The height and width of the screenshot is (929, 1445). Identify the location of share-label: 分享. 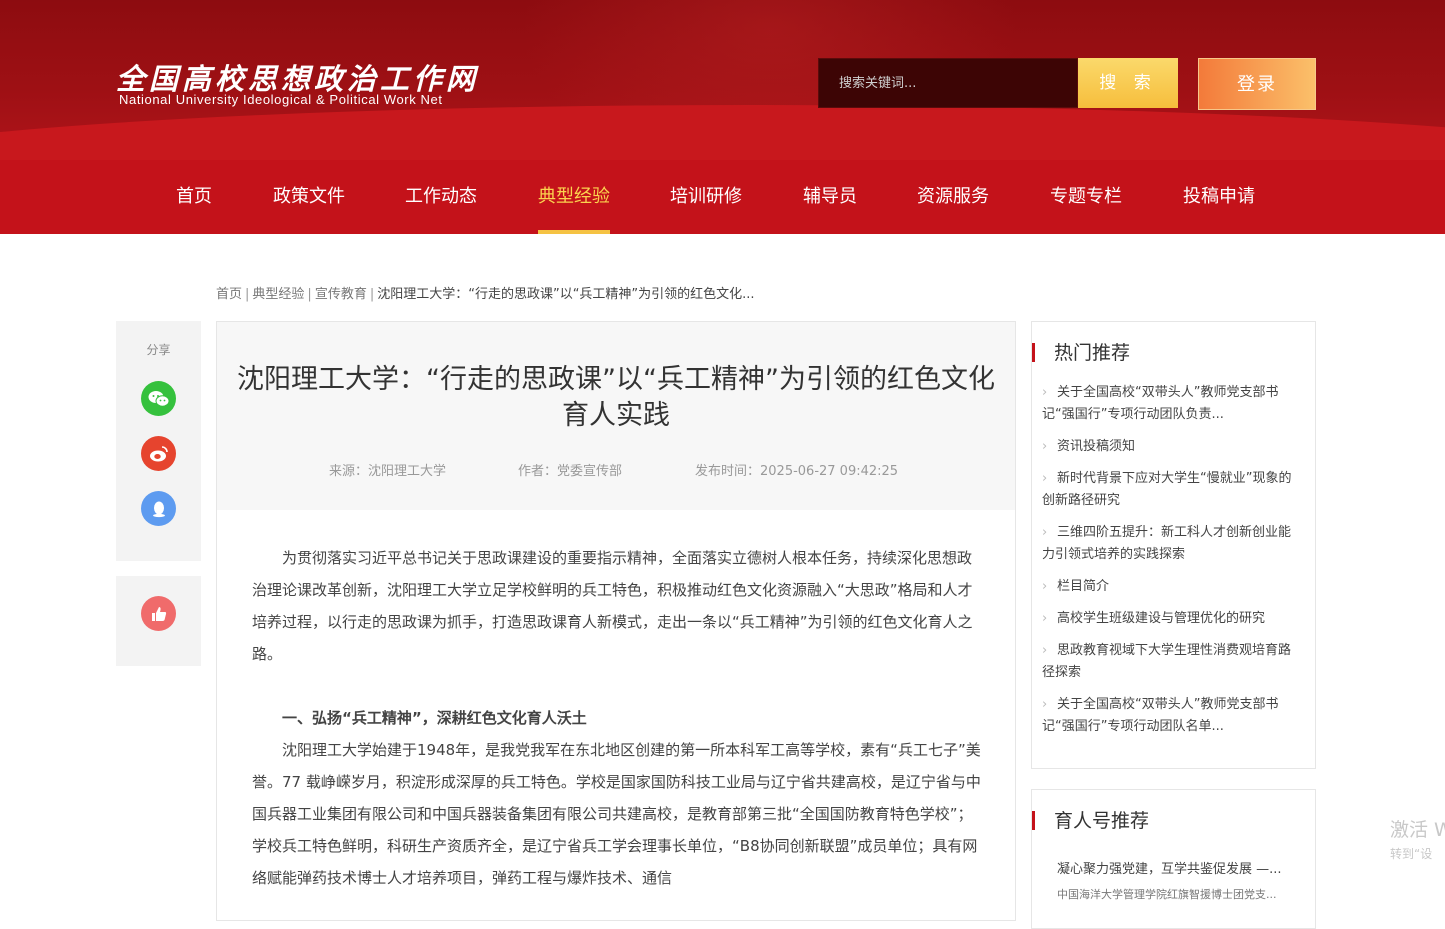
(158, 350).